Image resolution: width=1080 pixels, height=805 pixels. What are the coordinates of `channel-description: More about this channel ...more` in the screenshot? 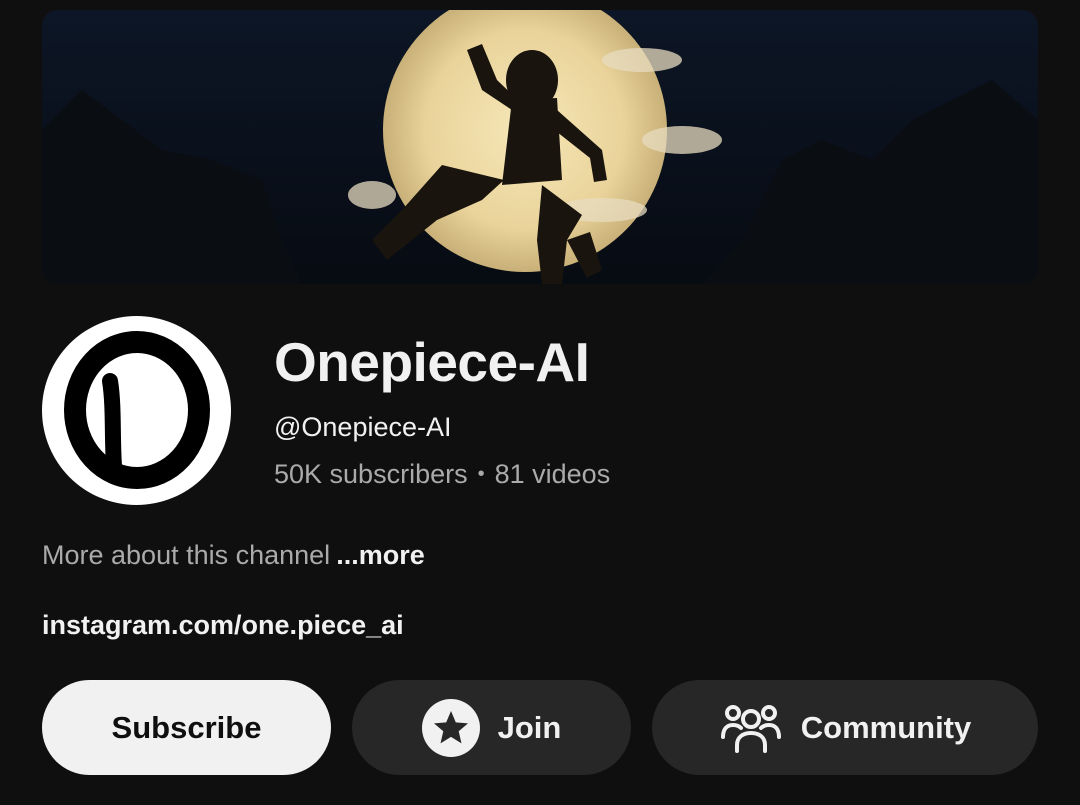 It's located at (233, 555).